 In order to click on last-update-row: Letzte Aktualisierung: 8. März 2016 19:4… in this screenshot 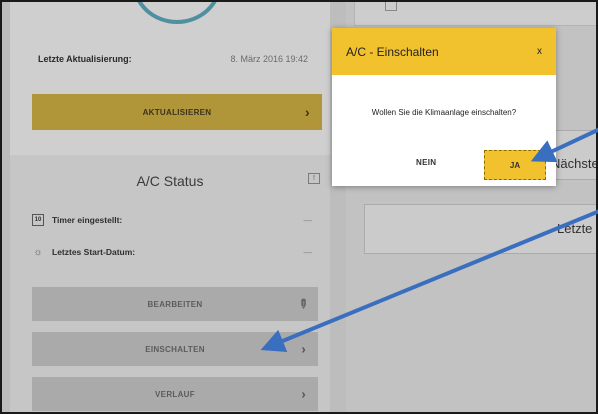, I will do `click(173, 59)`.